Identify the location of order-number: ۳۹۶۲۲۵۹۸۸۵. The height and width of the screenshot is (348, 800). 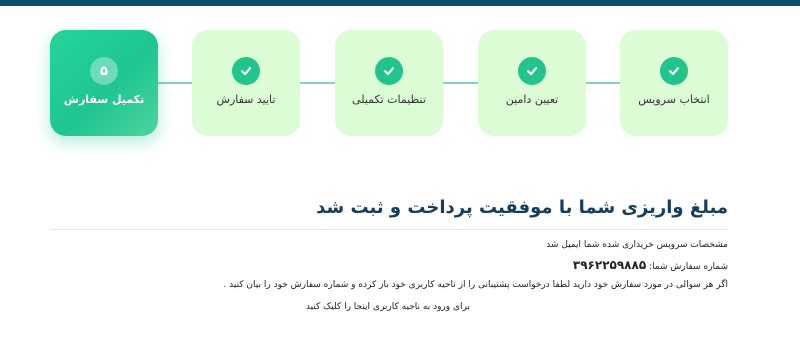
(609, 265).